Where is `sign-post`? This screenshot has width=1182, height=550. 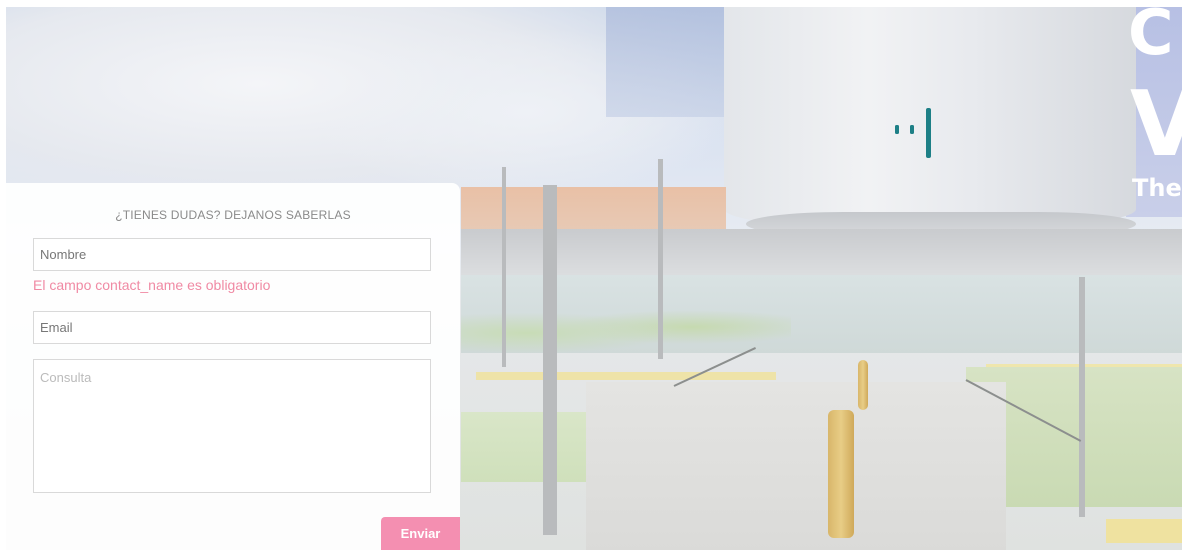 sign-post is located at coordinates (1082, 397).